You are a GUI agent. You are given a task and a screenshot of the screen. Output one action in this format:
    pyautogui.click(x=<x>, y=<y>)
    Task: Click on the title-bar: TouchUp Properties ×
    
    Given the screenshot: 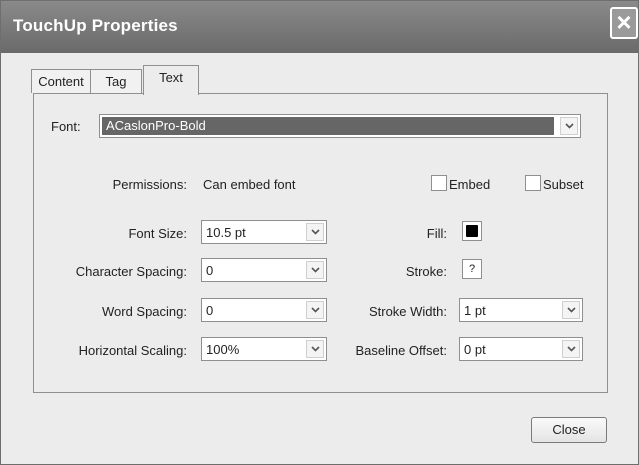 What is the action you would take?
    pyautogui.click(x=319, y=27)
    